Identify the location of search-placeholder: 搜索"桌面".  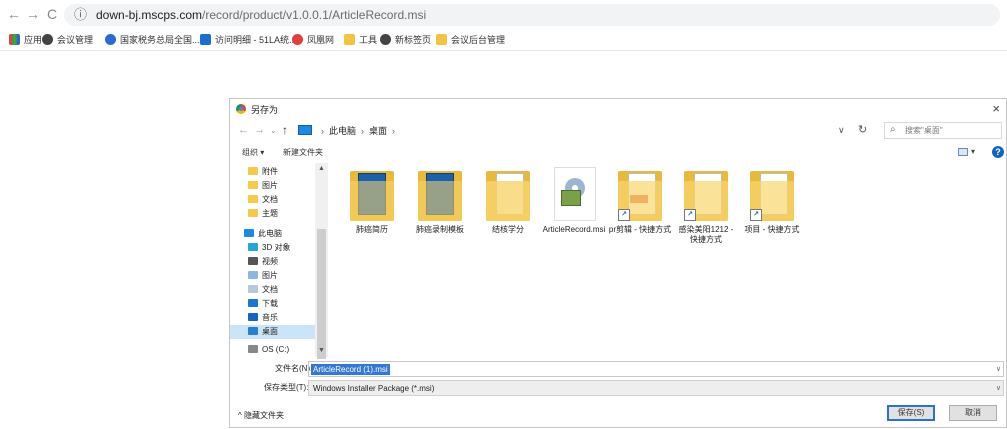
(924, 130).